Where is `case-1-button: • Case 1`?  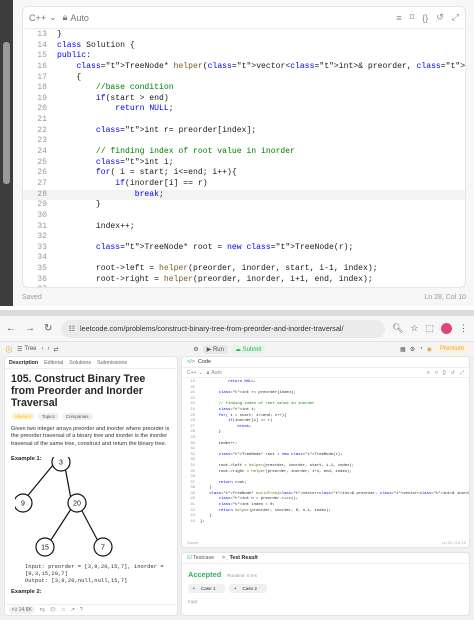 case-1-button: • Case 1 is located at coordinates (207, 588).